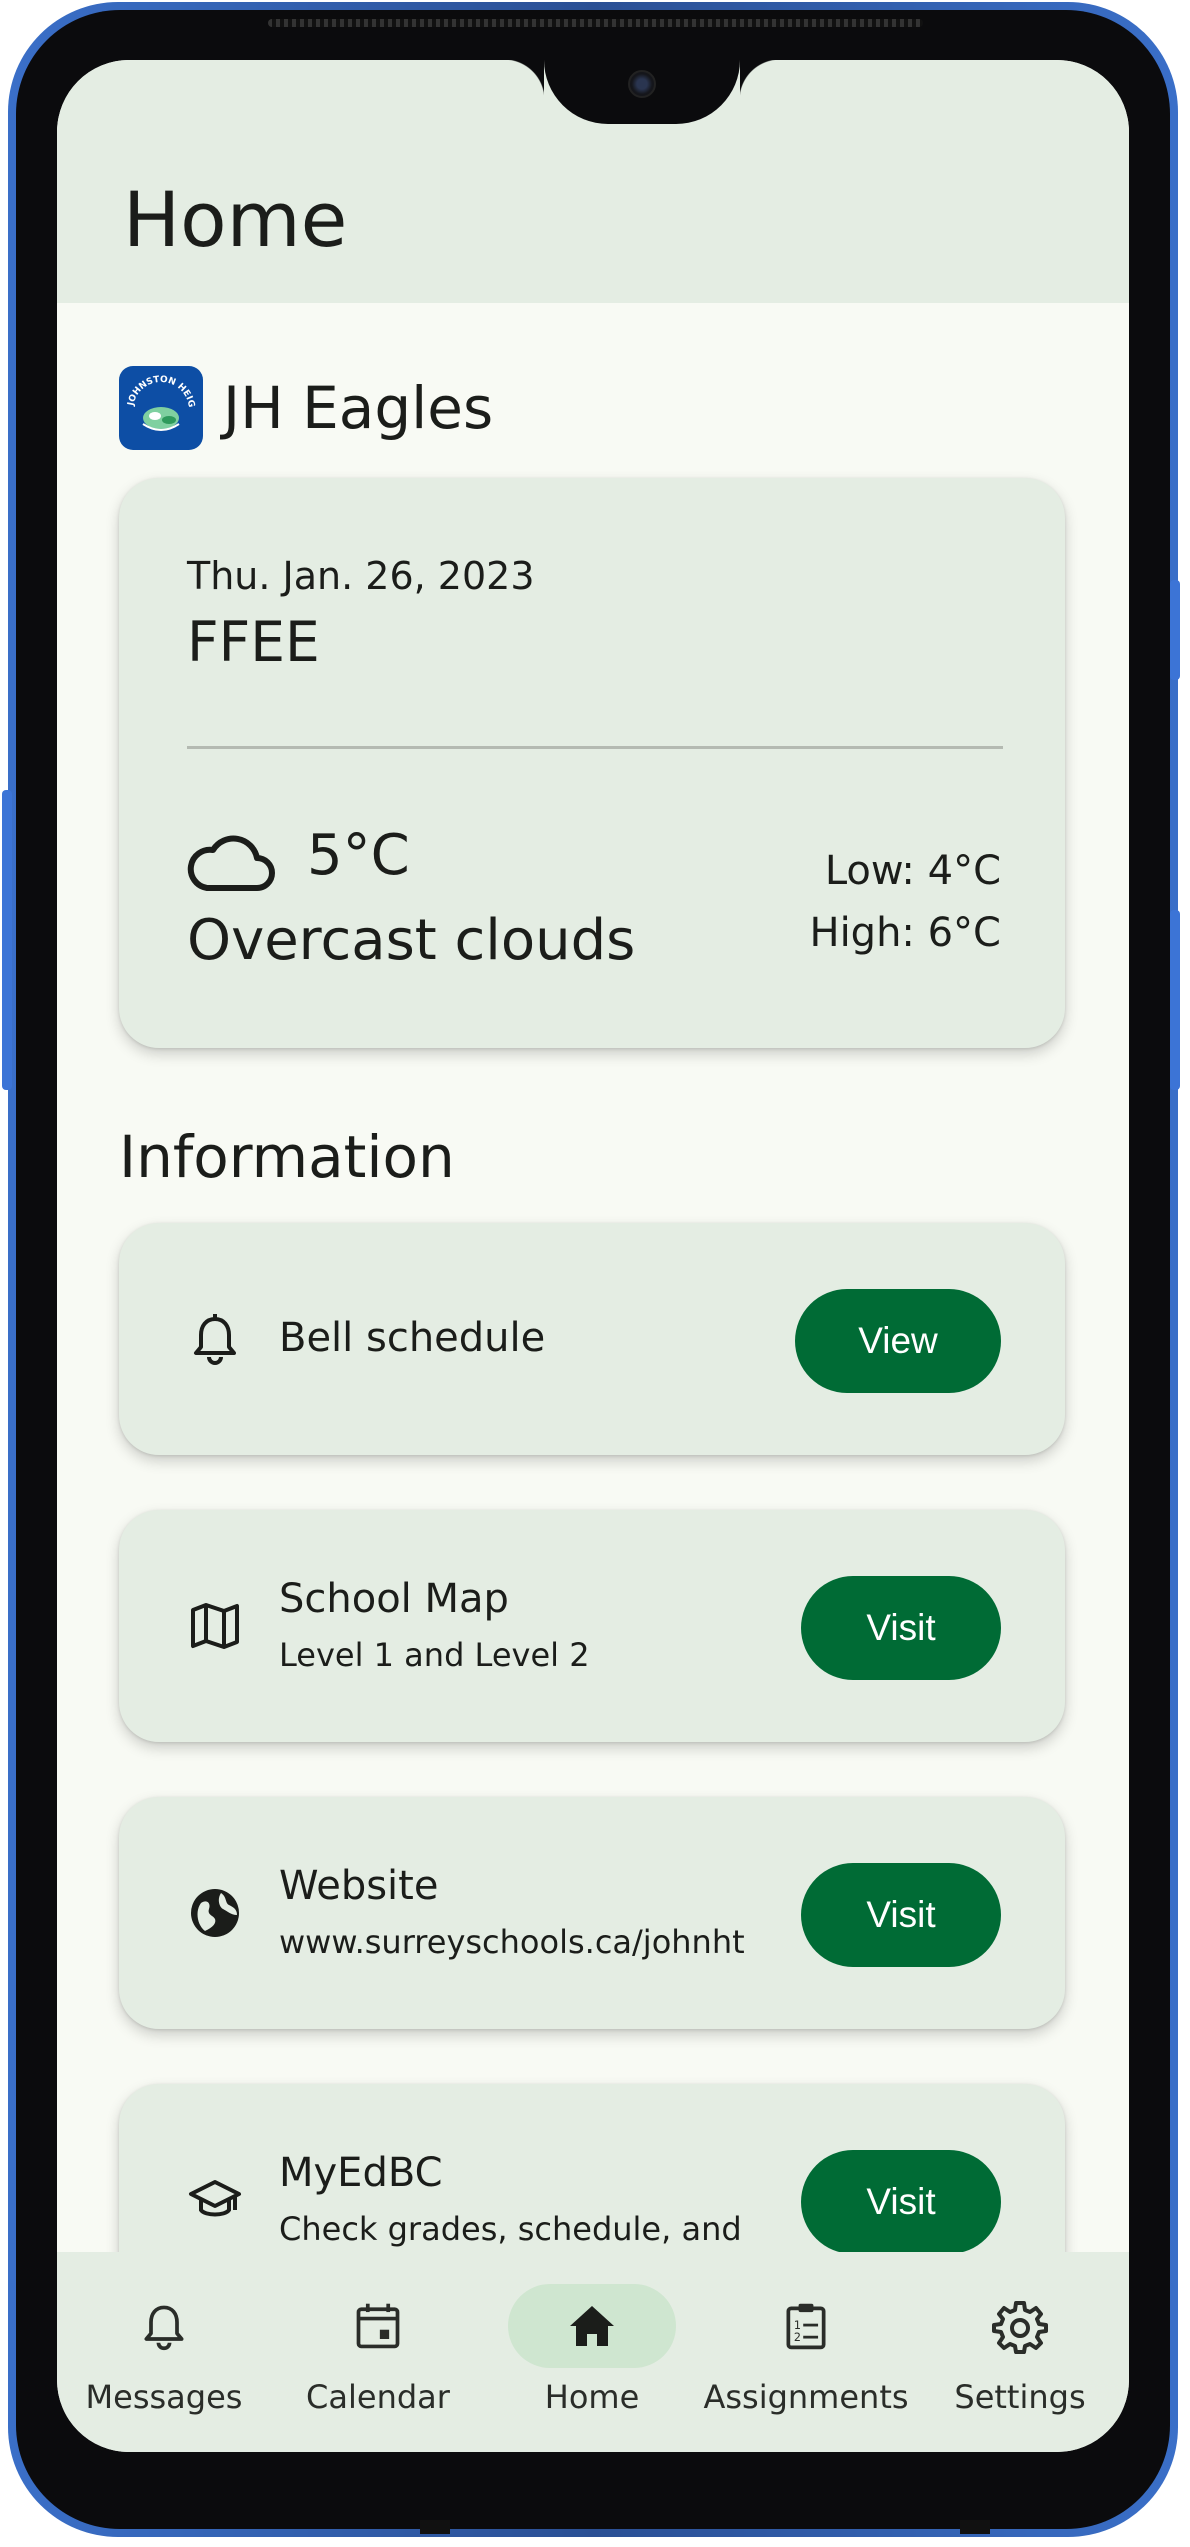 The width and height of the screenshot is (1190, 2547). I want to click on info-card-subtitle: Check grades, schedule, and, so click(510, 2229).